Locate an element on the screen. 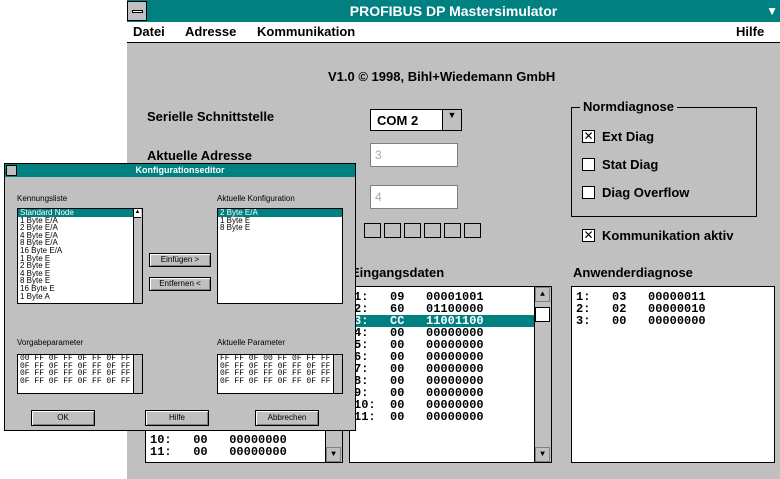 Image resolution: width=780 pixels, height=479 pixels. list-item: 1 Byte A is located at coordinates (80, 296).